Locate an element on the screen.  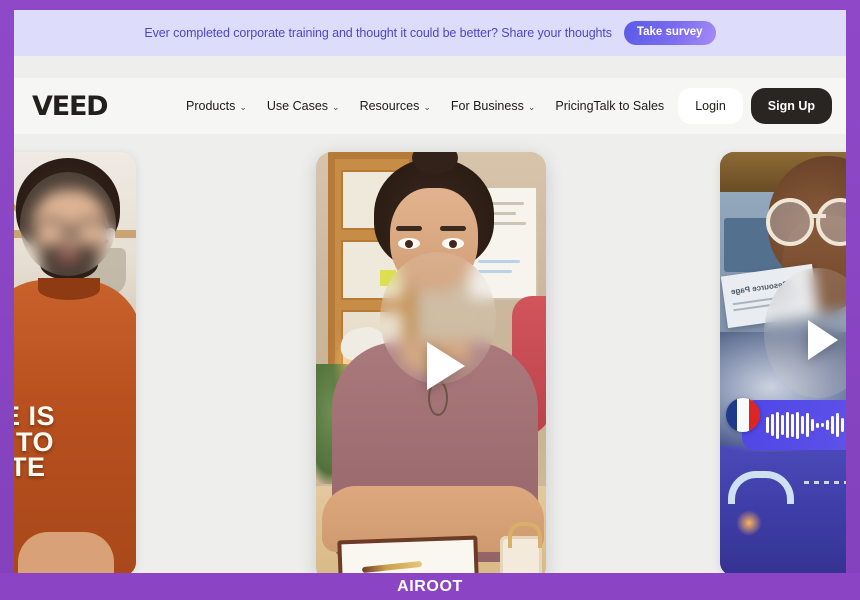
nav-item-for-business: For Business ⌄ is located at coordinates (493, 106).